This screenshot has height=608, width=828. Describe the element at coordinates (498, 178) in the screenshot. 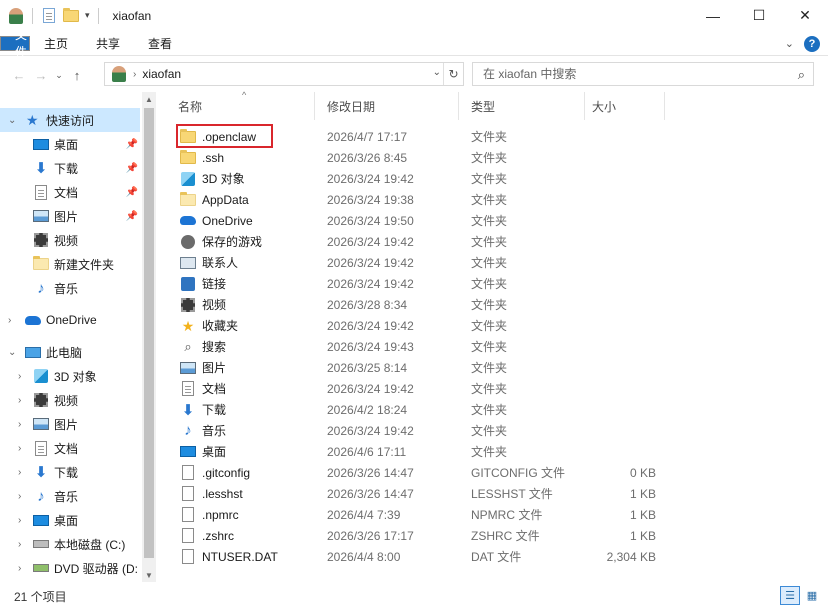

I see `file-row: 3D 对象 2026/3/24 19:42 文件夹` at that location.